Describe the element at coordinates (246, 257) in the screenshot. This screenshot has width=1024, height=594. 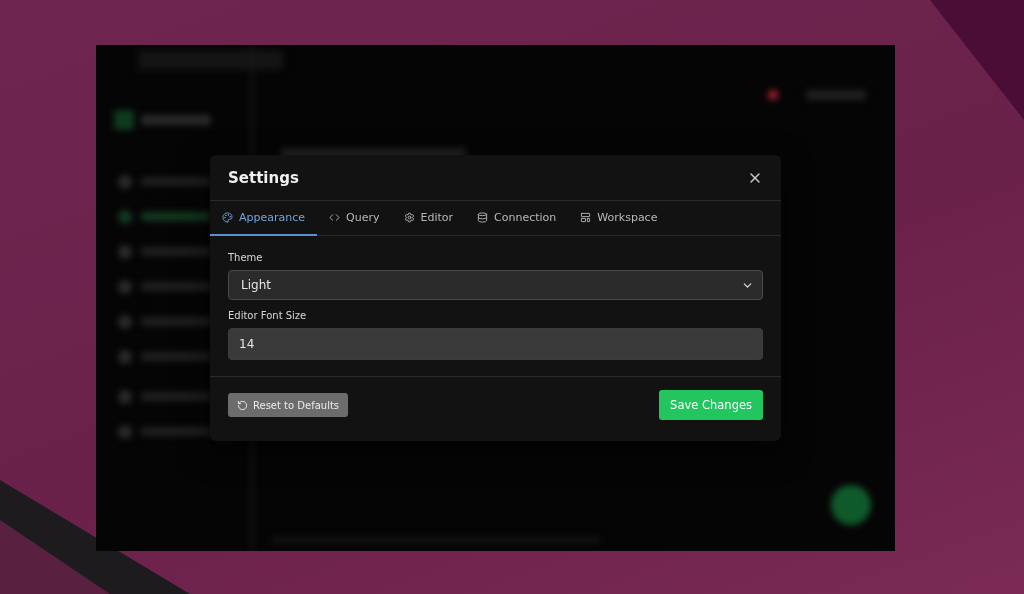
I see `field-label: Theme` at that location.